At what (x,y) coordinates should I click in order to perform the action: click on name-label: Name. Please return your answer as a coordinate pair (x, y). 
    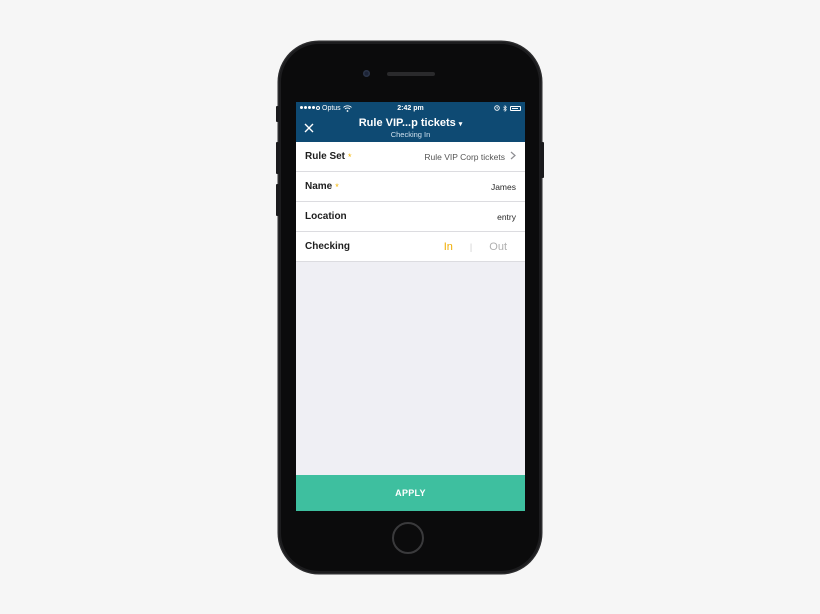
    Looking at the image, I should click on (319, 186).